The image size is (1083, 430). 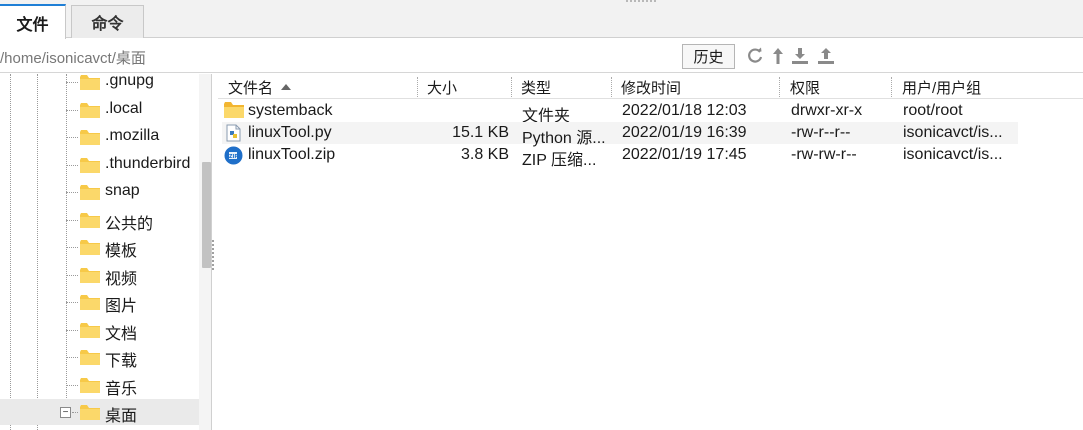 I want to click on tree-item-label: 下载, so click(x=121, y=361).